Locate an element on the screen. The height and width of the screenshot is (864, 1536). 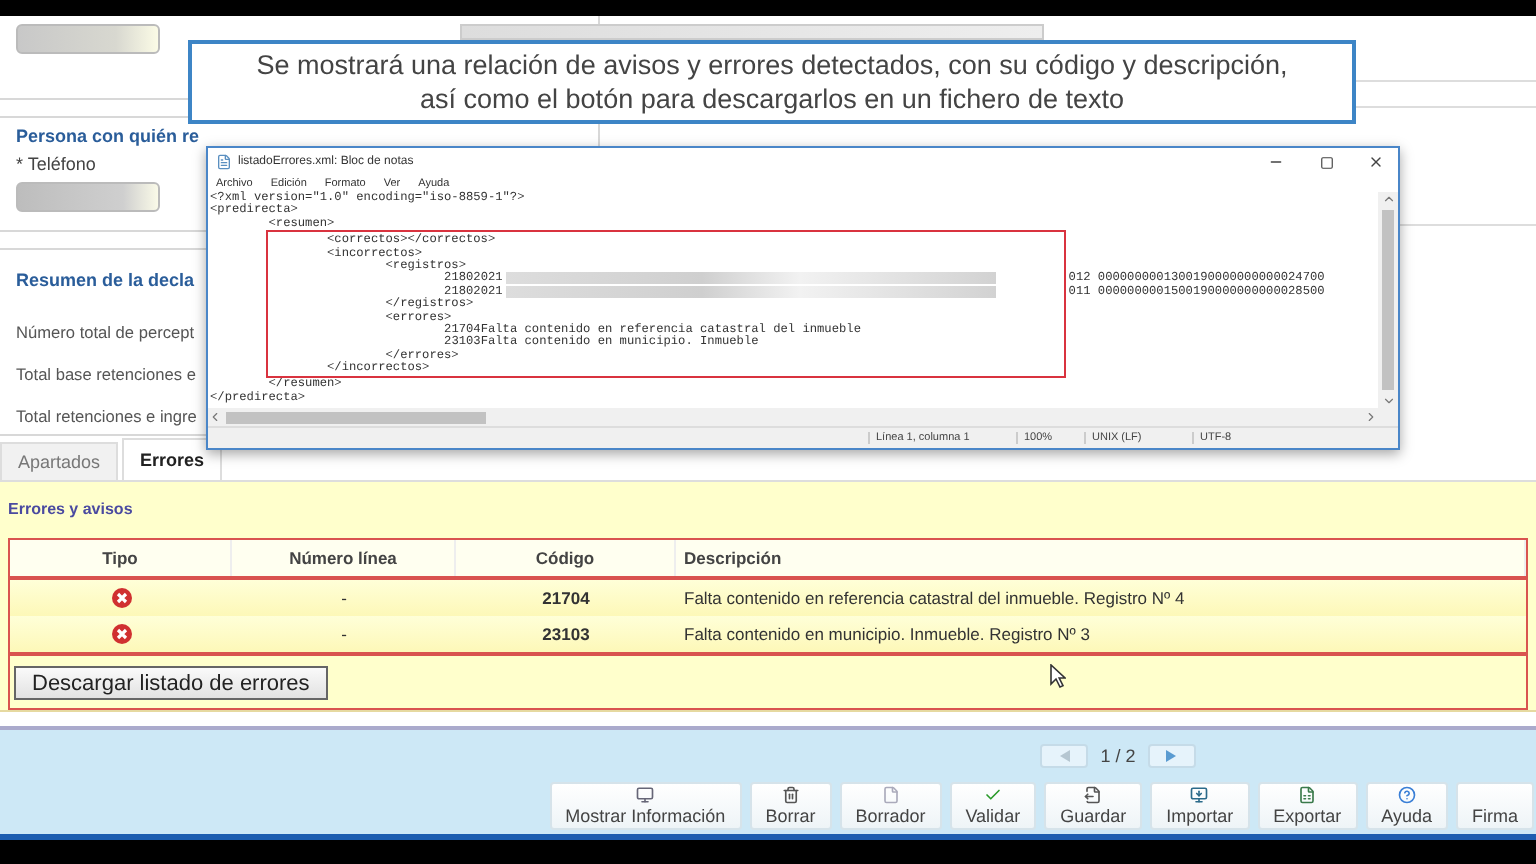
toolbar-button: Borrar is located at coordinates (790, 806).